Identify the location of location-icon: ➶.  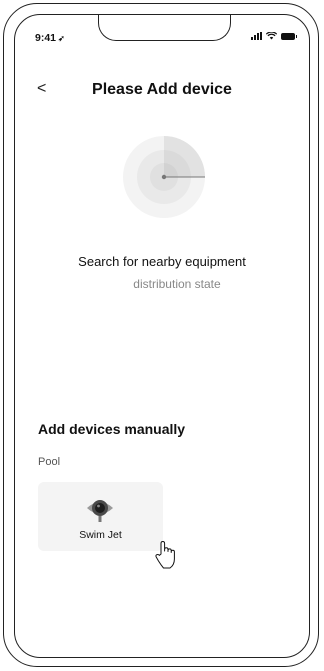
(61, 38).